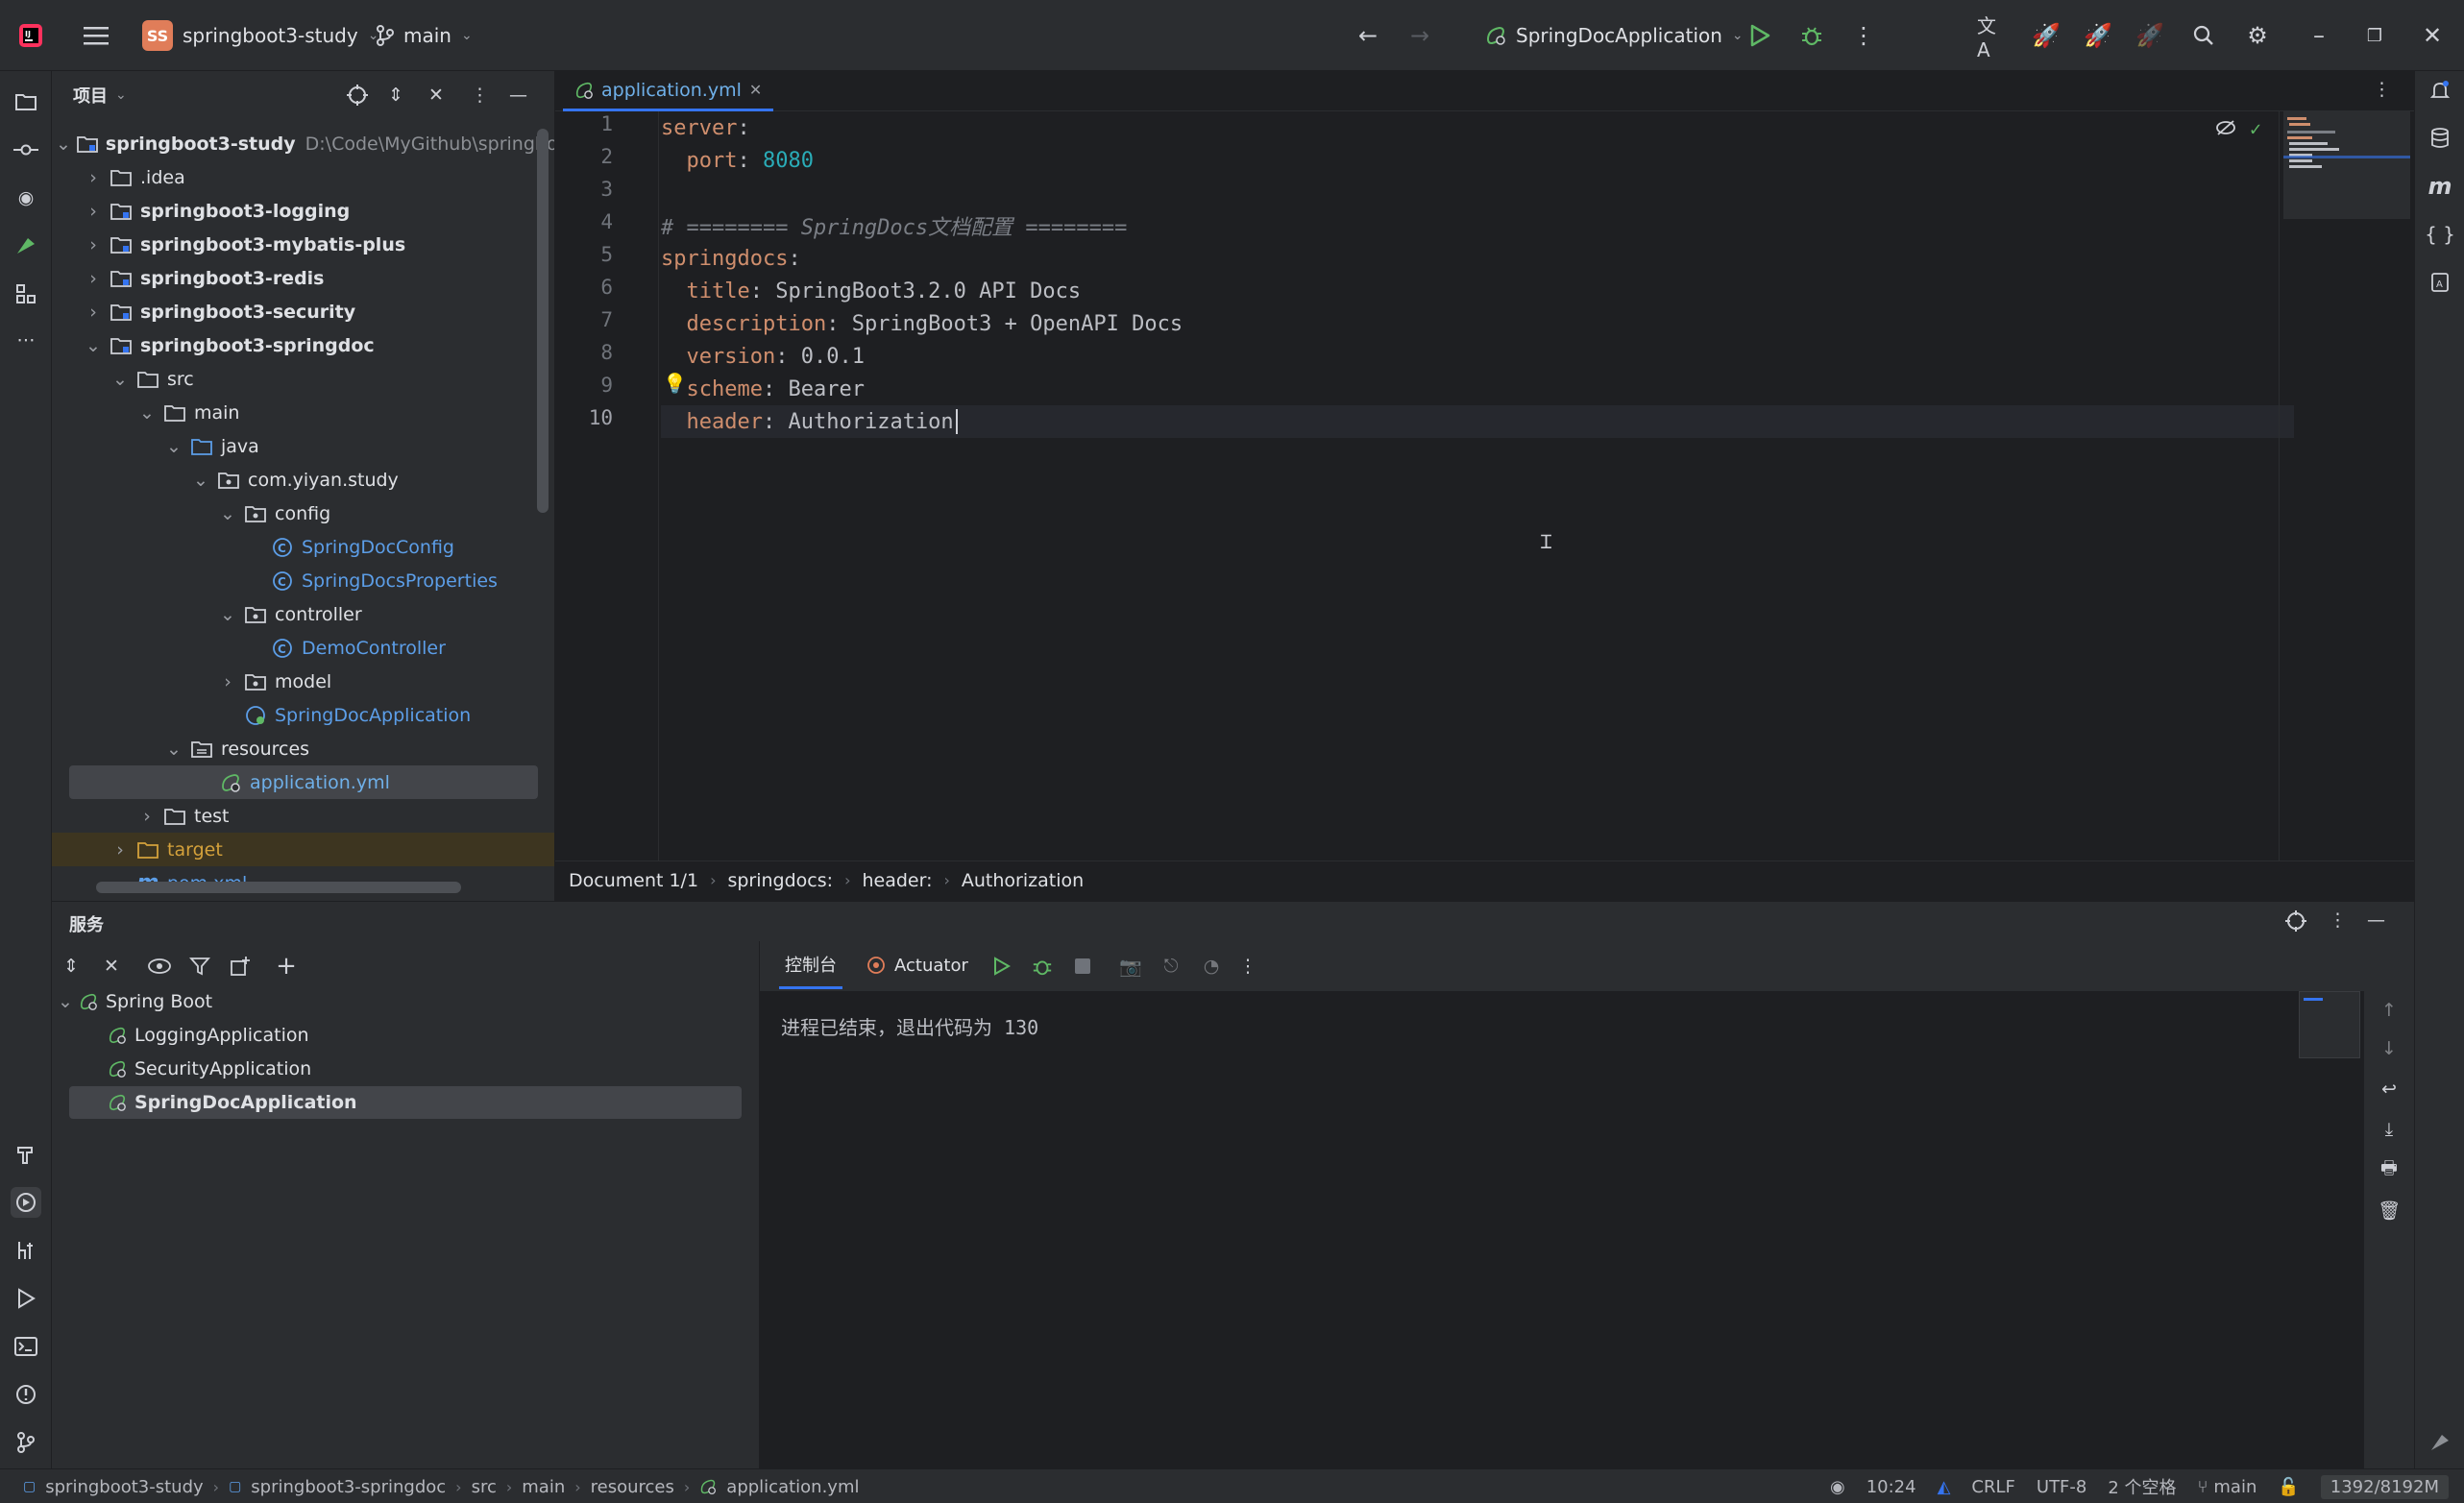 The image size is (2464, 1503). What do you see at coordinates (297, 446) in the screenshot?
I see `tree-item-java: ⌄ java` at bounding box center [297, 446].